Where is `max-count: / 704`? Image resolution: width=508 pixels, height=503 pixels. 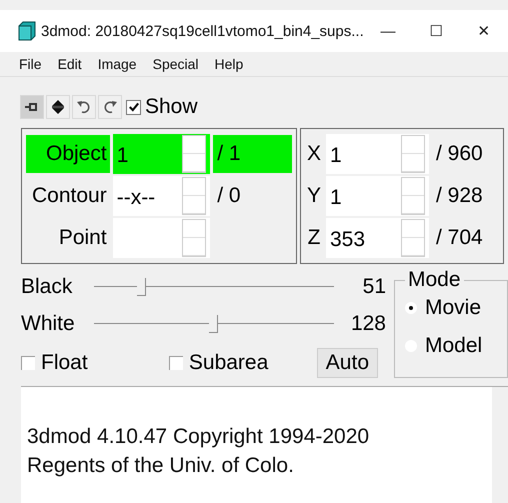 max-count: / 704 is located at coordinates (459, 238).